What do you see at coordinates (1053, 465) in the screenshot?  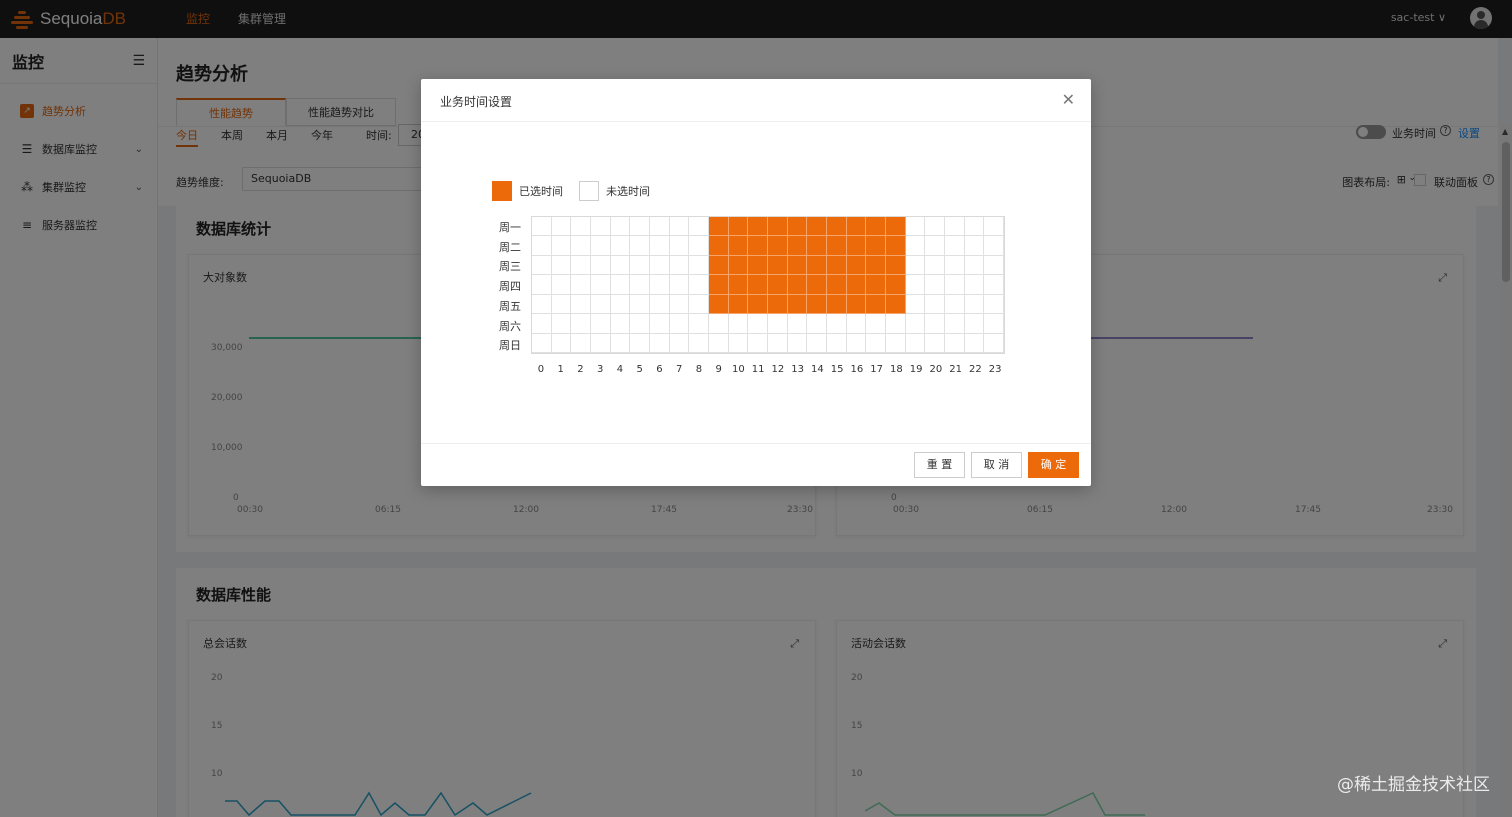 I see `confirm-button: 确 定` at bounding box center [1053, 465].